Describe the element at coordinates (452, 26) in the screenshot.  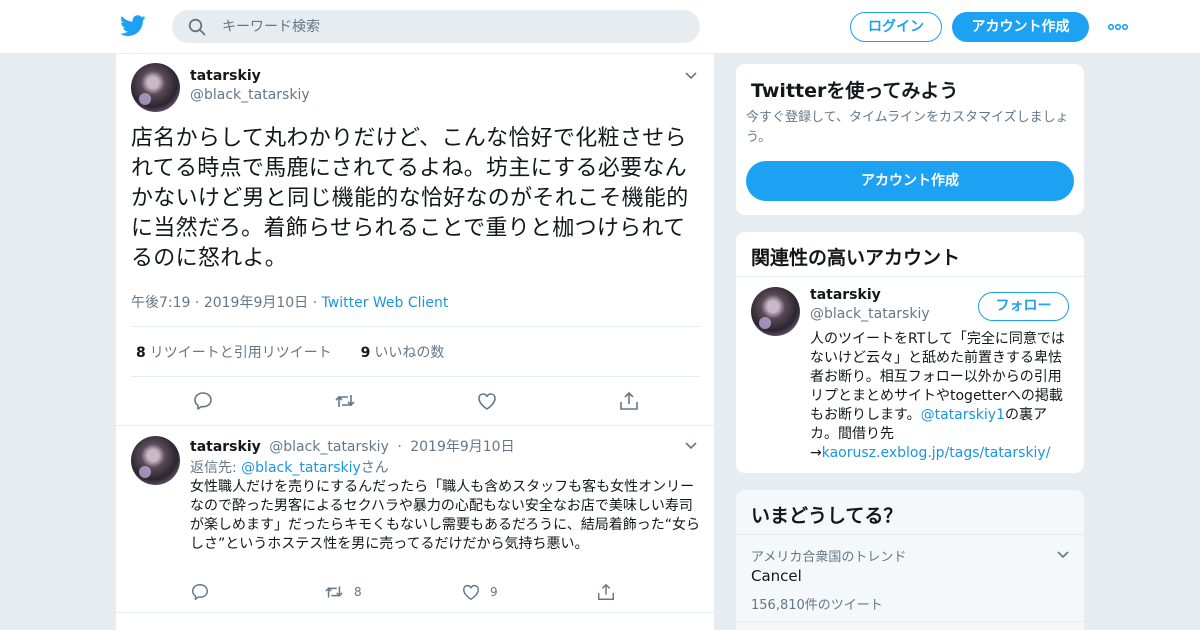
I see `search-input` at that location.